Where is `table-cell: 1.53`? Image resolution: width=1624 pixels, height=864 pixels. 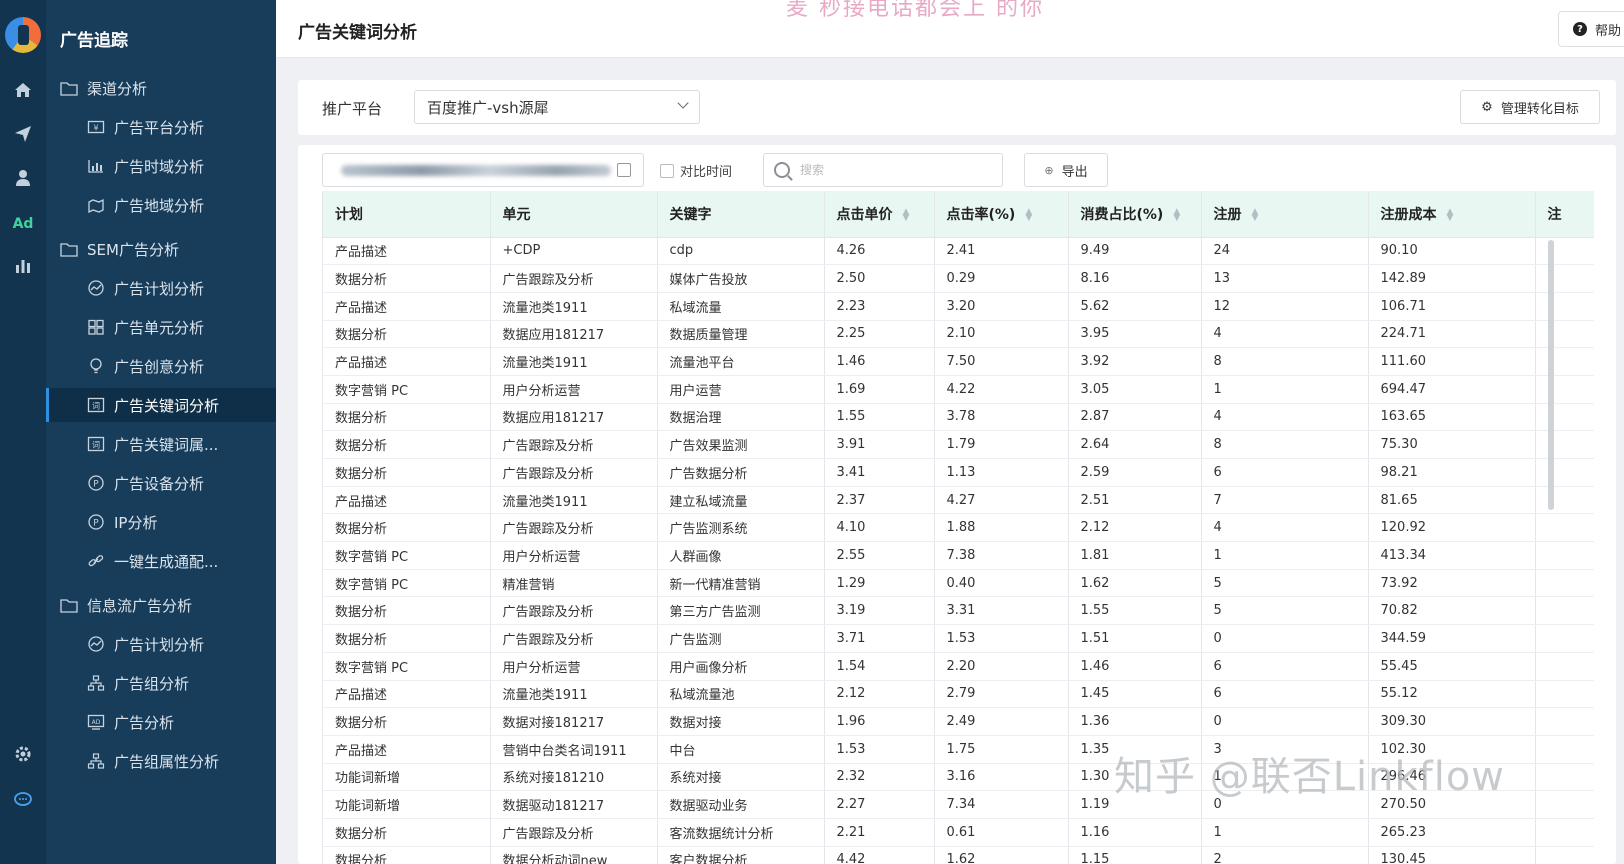 table-cell: 1.53 is located at coordinates (879, 749).